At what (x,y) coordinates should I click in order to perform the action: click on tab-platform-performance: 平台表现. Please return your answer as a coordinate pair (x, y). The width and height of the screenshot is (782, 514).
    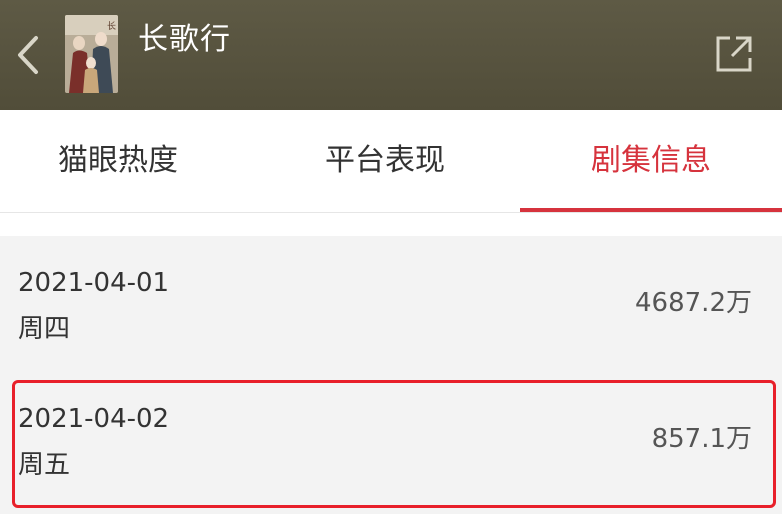
    Looking at the image, I should click on (385, 161).